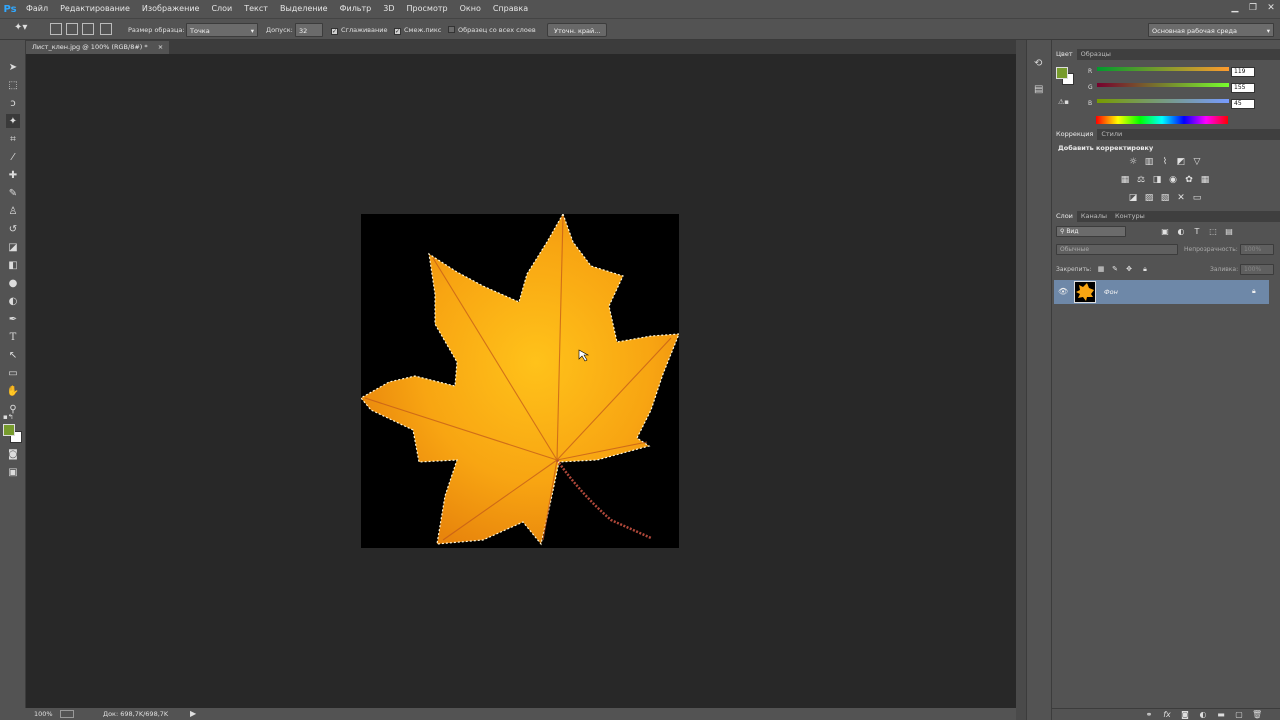 The height and width of the screenshot is (720, 1280). I want to click on move-tool-icon: ➤, so click(13, 67).